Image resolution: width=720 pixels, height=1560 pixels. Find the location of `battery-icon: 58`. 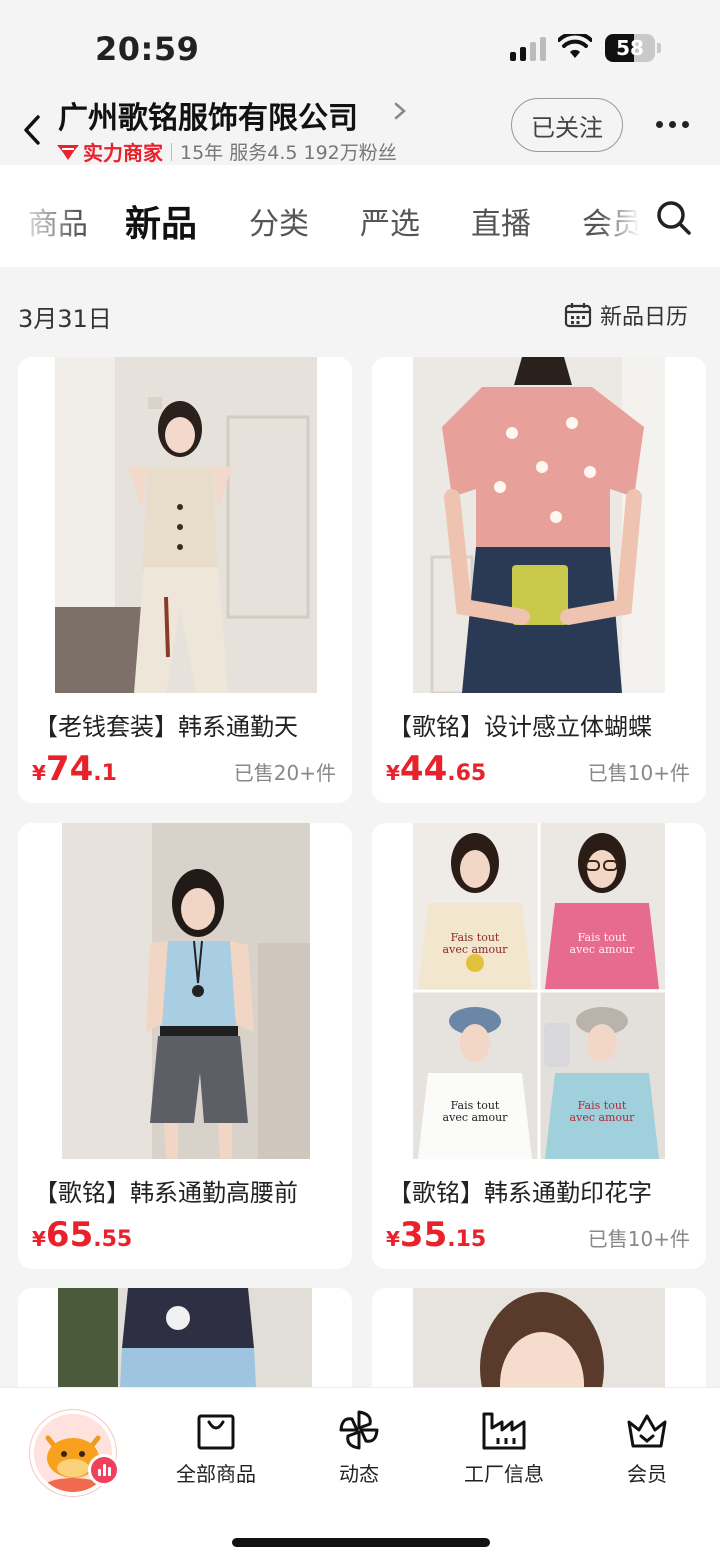

battery-icon: 58 is located at coordinates (630, 48).